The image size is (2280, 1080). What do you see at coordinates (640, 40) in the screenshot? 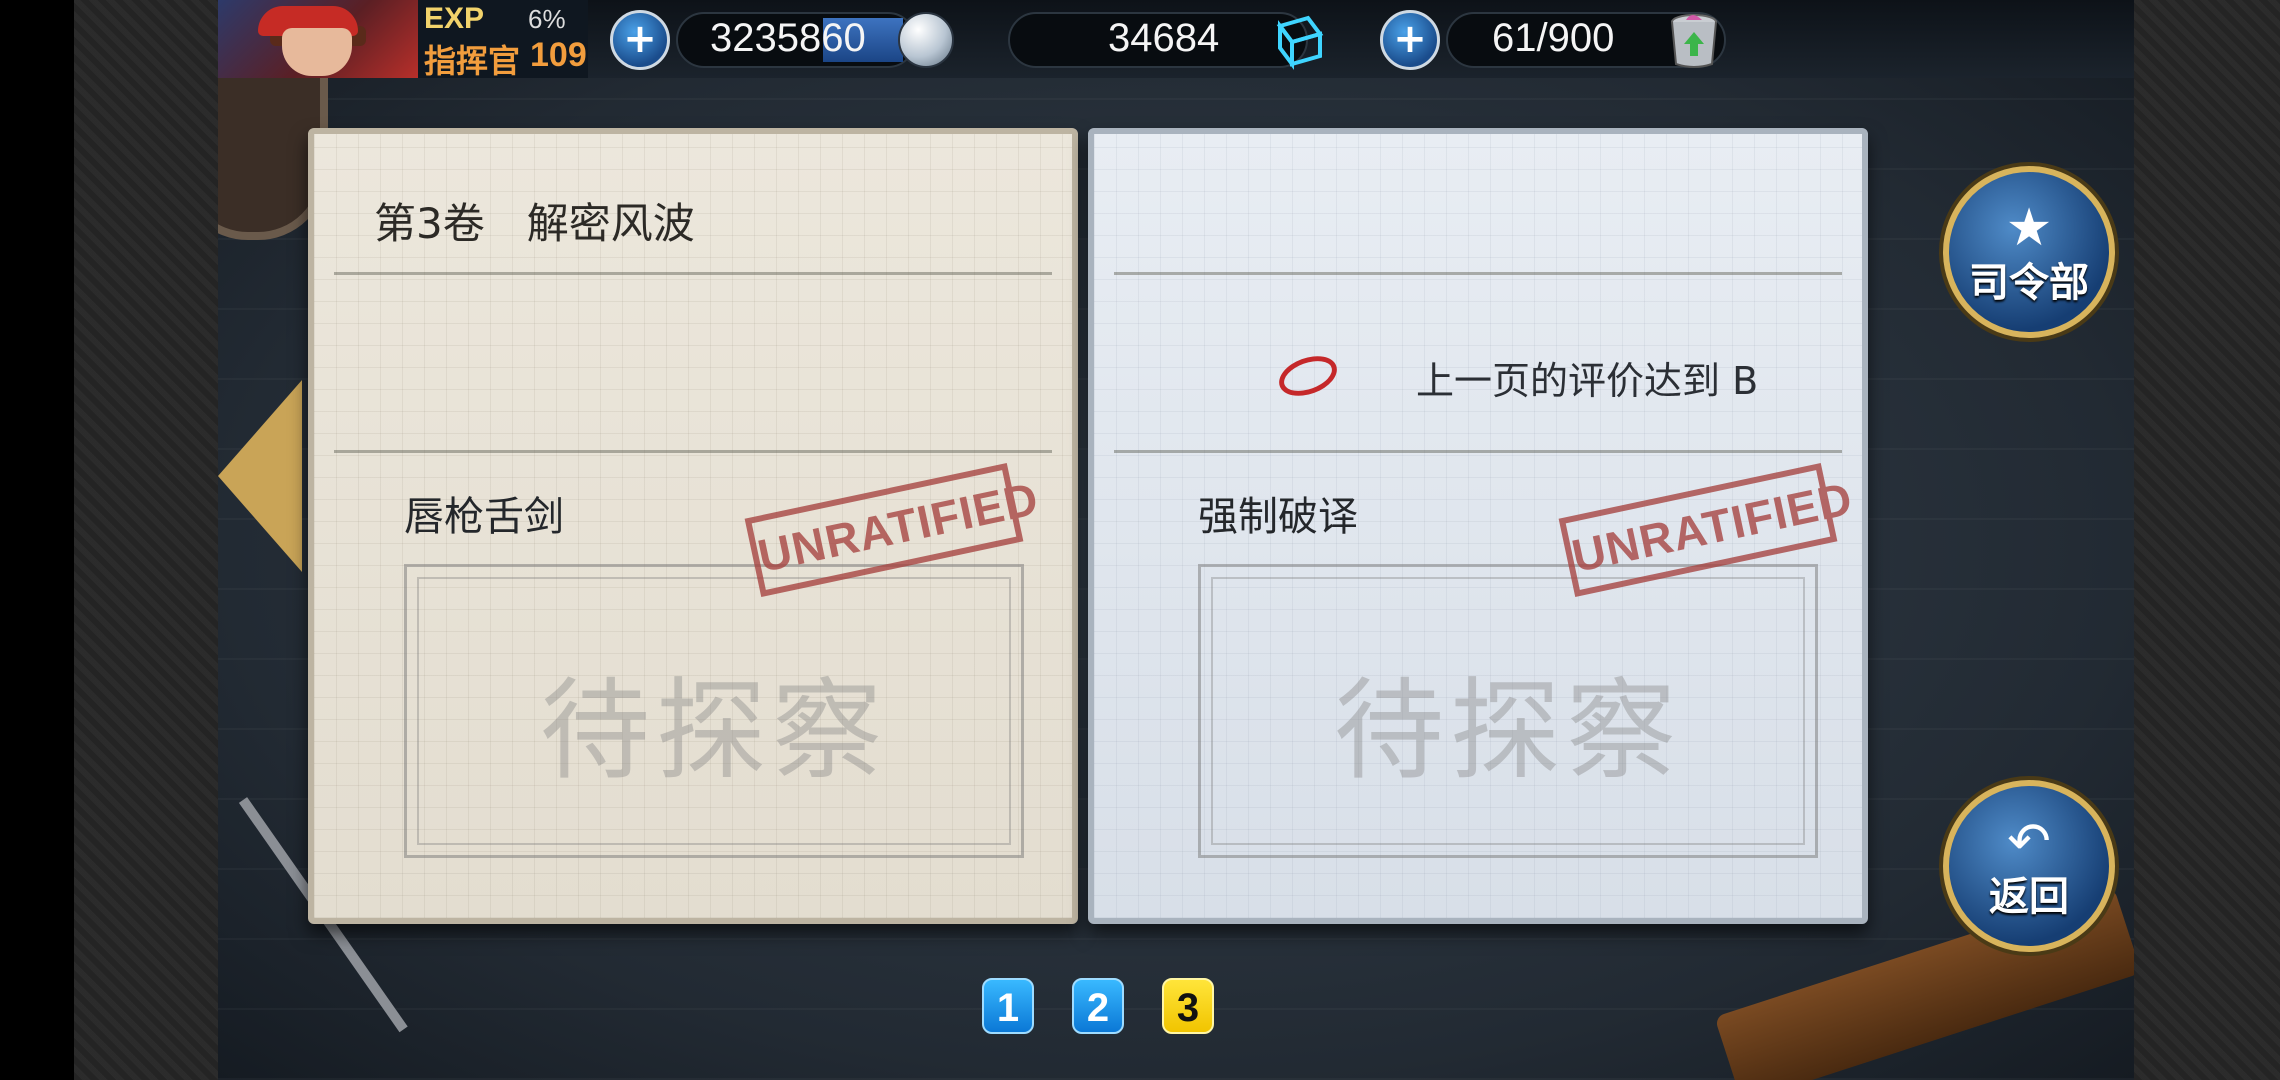
I see `add-coins-button: +` at bounding box center [640, 40].